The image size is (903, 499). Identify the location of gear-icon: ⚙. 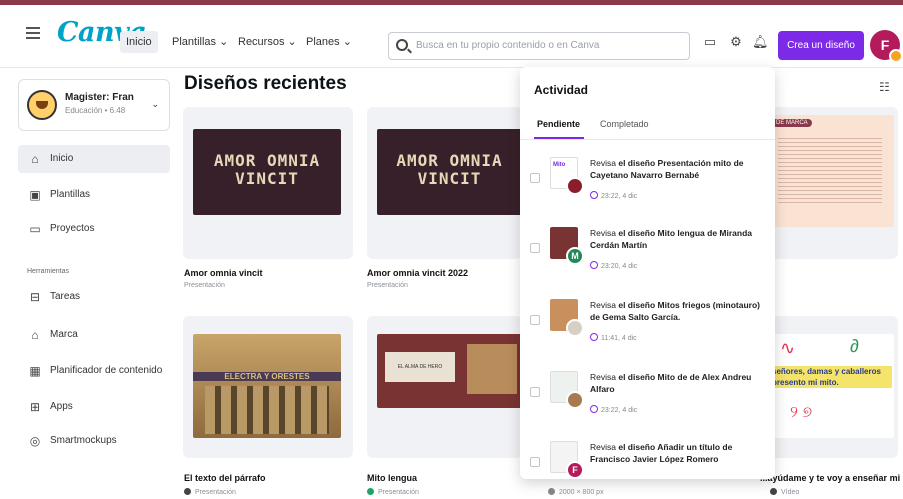
(736, 42).